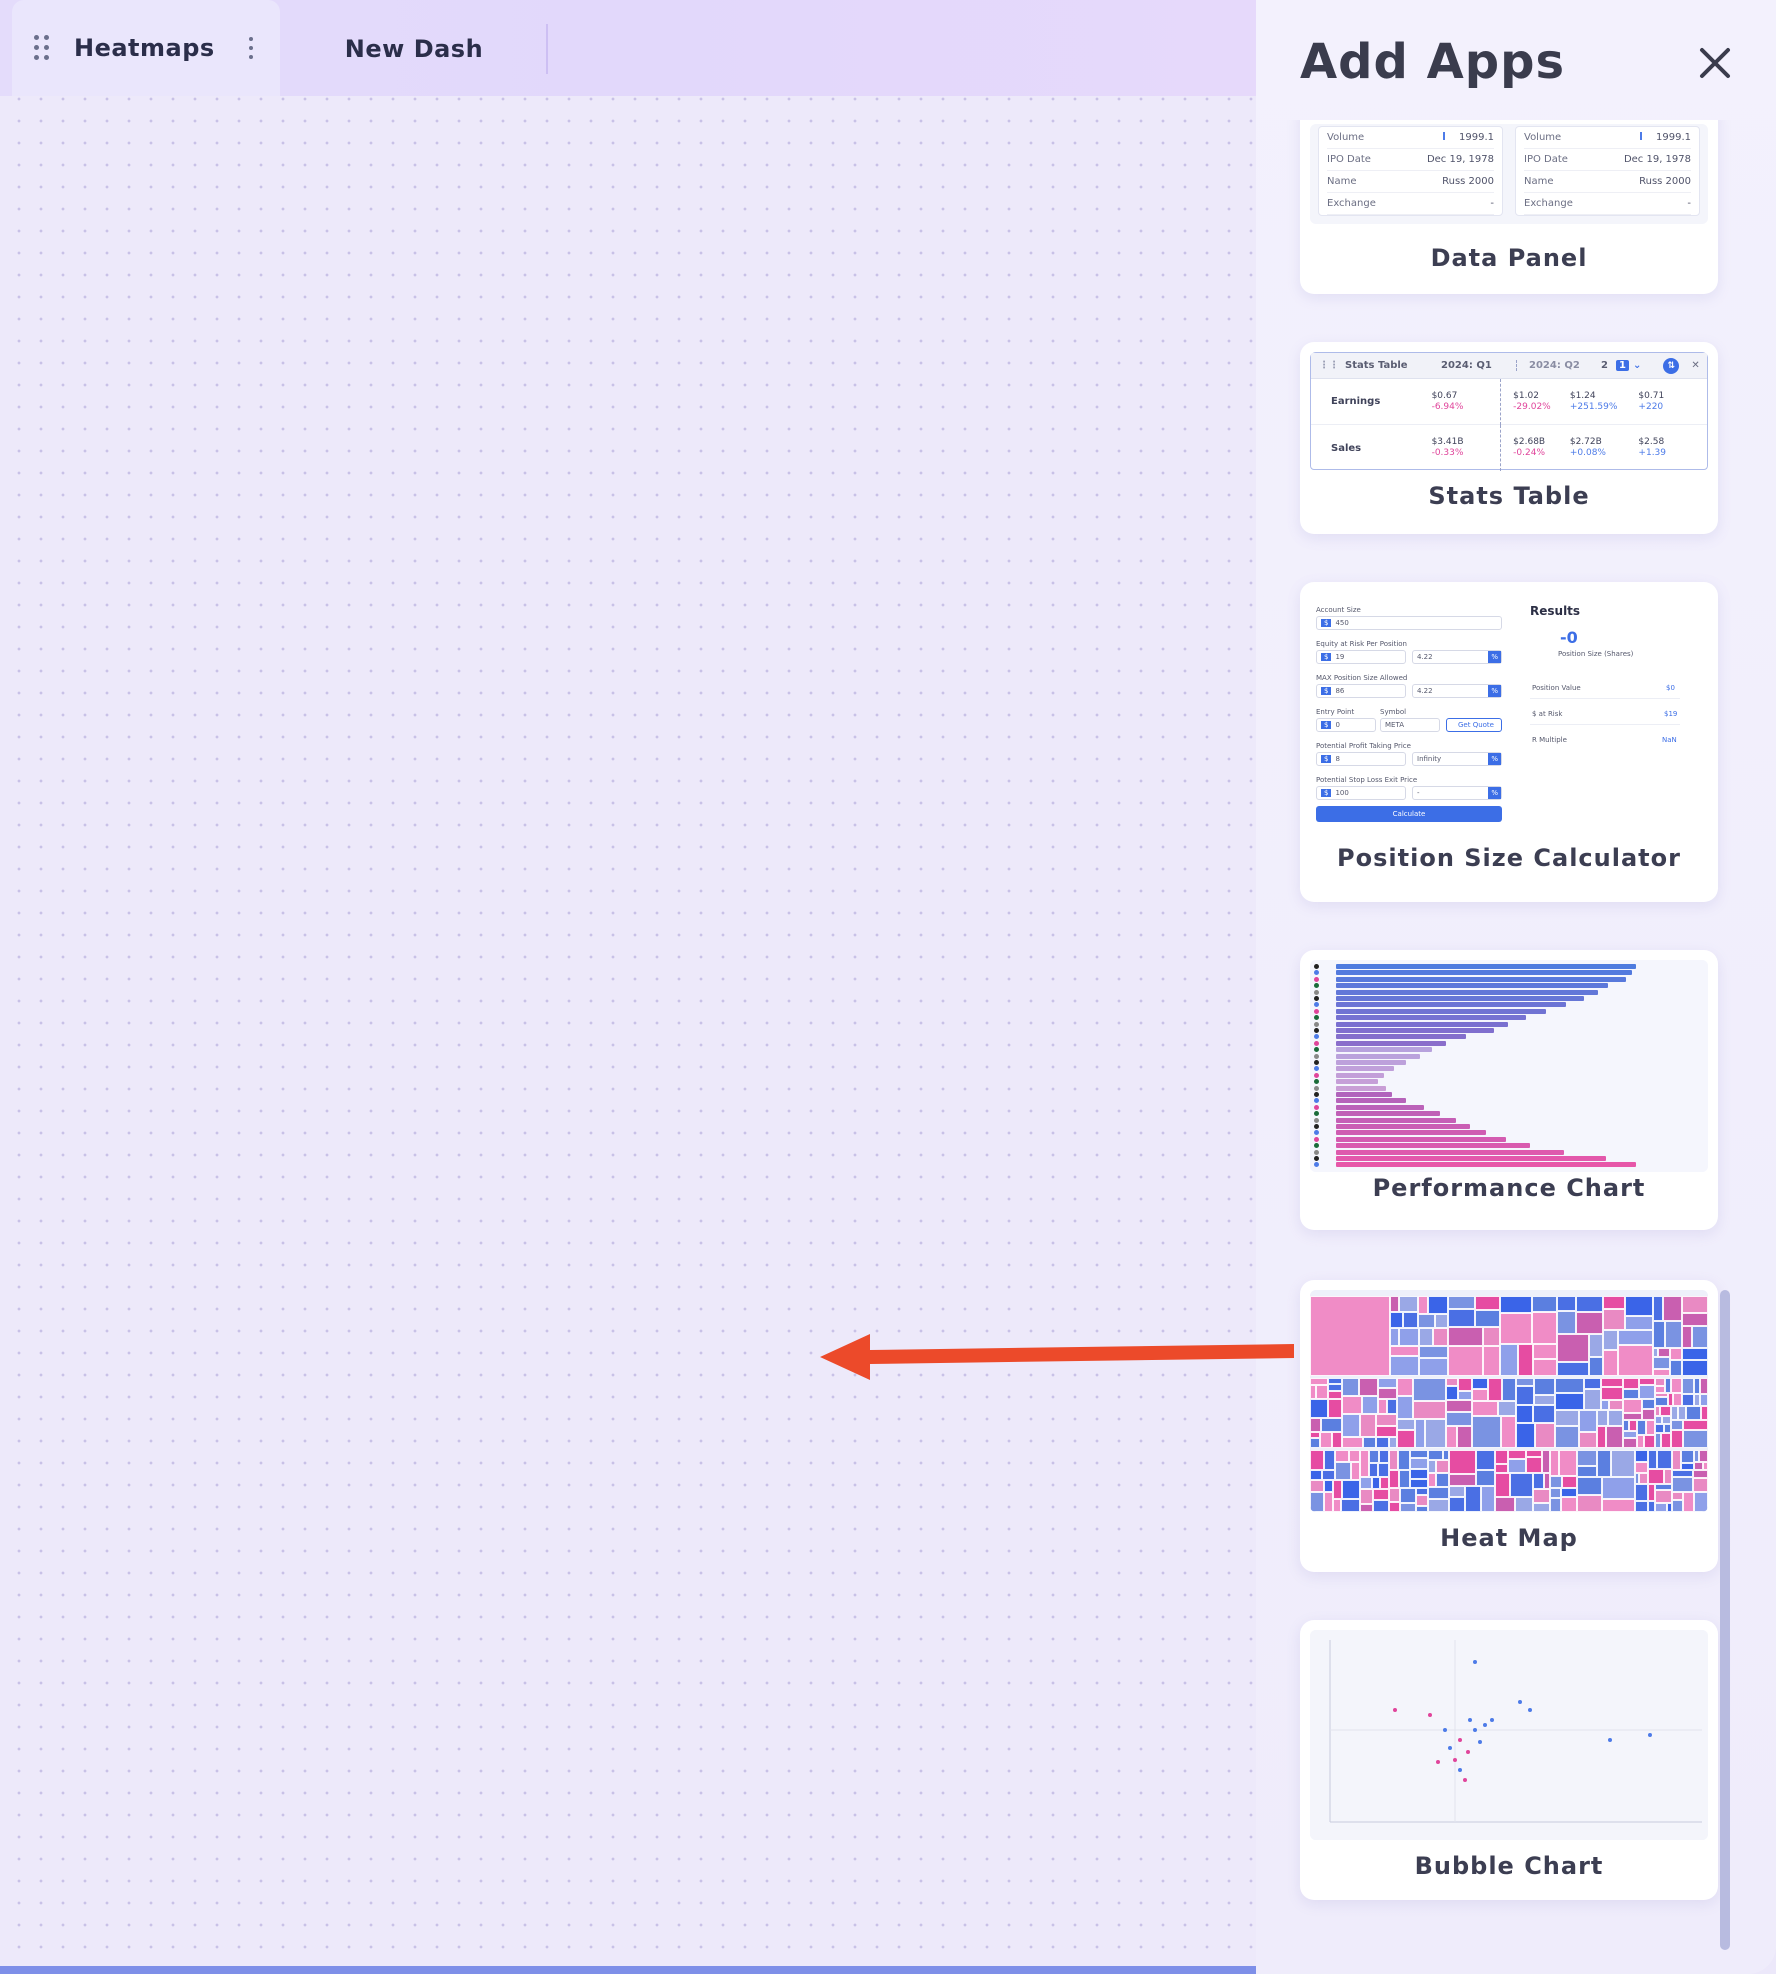 This screenshot has height=1974, width=1776. What do you see at coordinates (43, 48) in the screenshot?
I see `drag-handle-icon` at bounding box center [43, 48].